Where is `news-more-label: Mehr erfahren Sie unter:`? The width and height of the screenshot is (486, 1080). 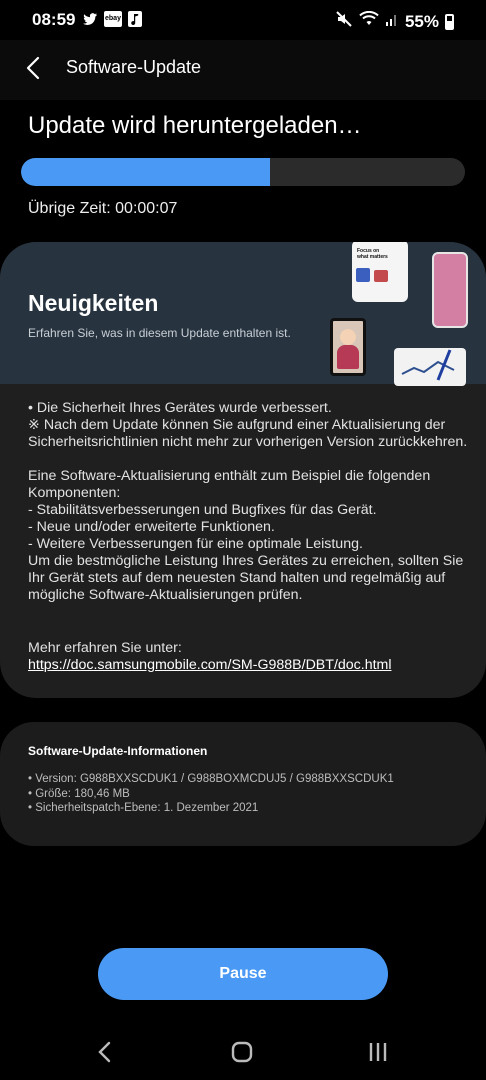
news-more-label: Mehr erfahren Sie unter: is located at coordinates (105, 648).